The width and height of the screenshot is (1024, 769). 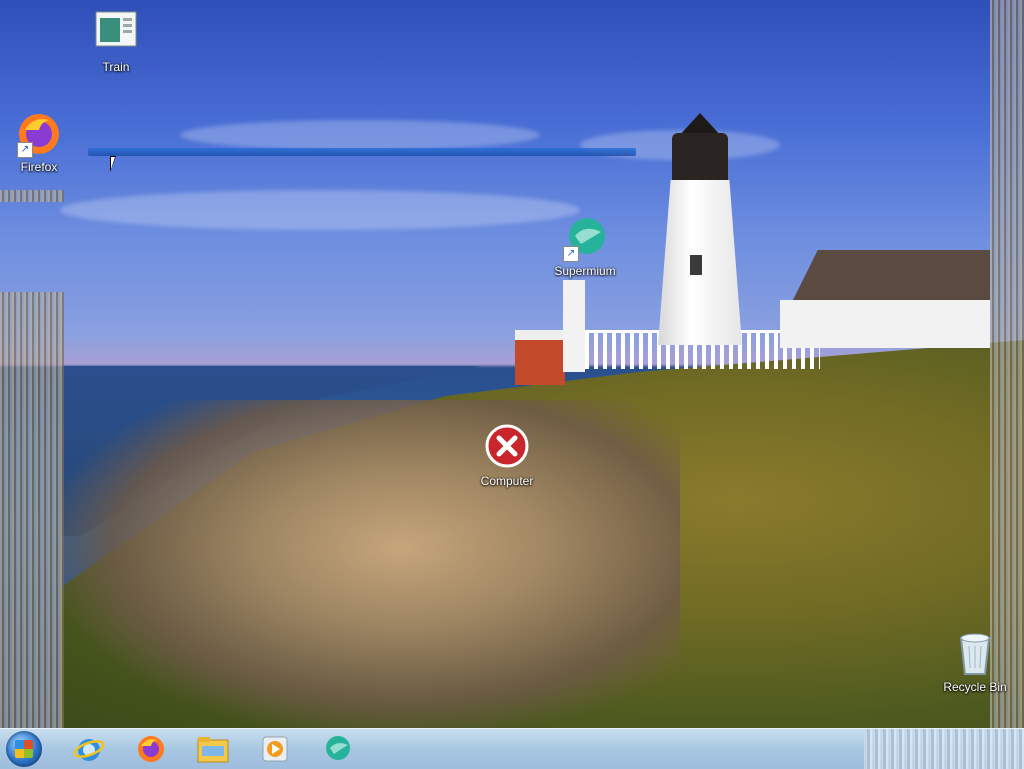 I want to click on start-button, so click(x=24, y=749).